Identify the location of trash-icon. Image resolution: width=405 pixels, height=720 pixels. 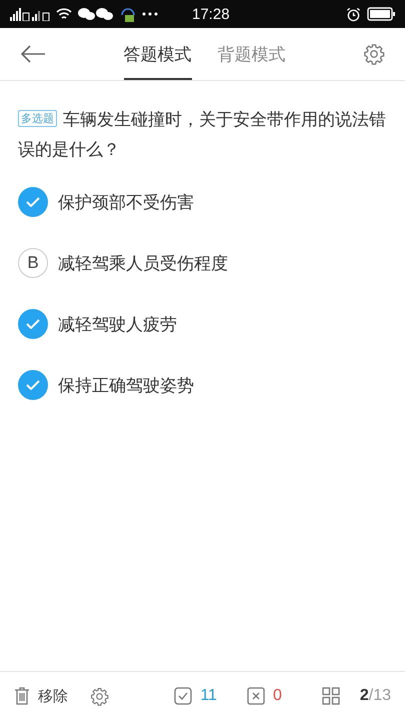
(22, 696).